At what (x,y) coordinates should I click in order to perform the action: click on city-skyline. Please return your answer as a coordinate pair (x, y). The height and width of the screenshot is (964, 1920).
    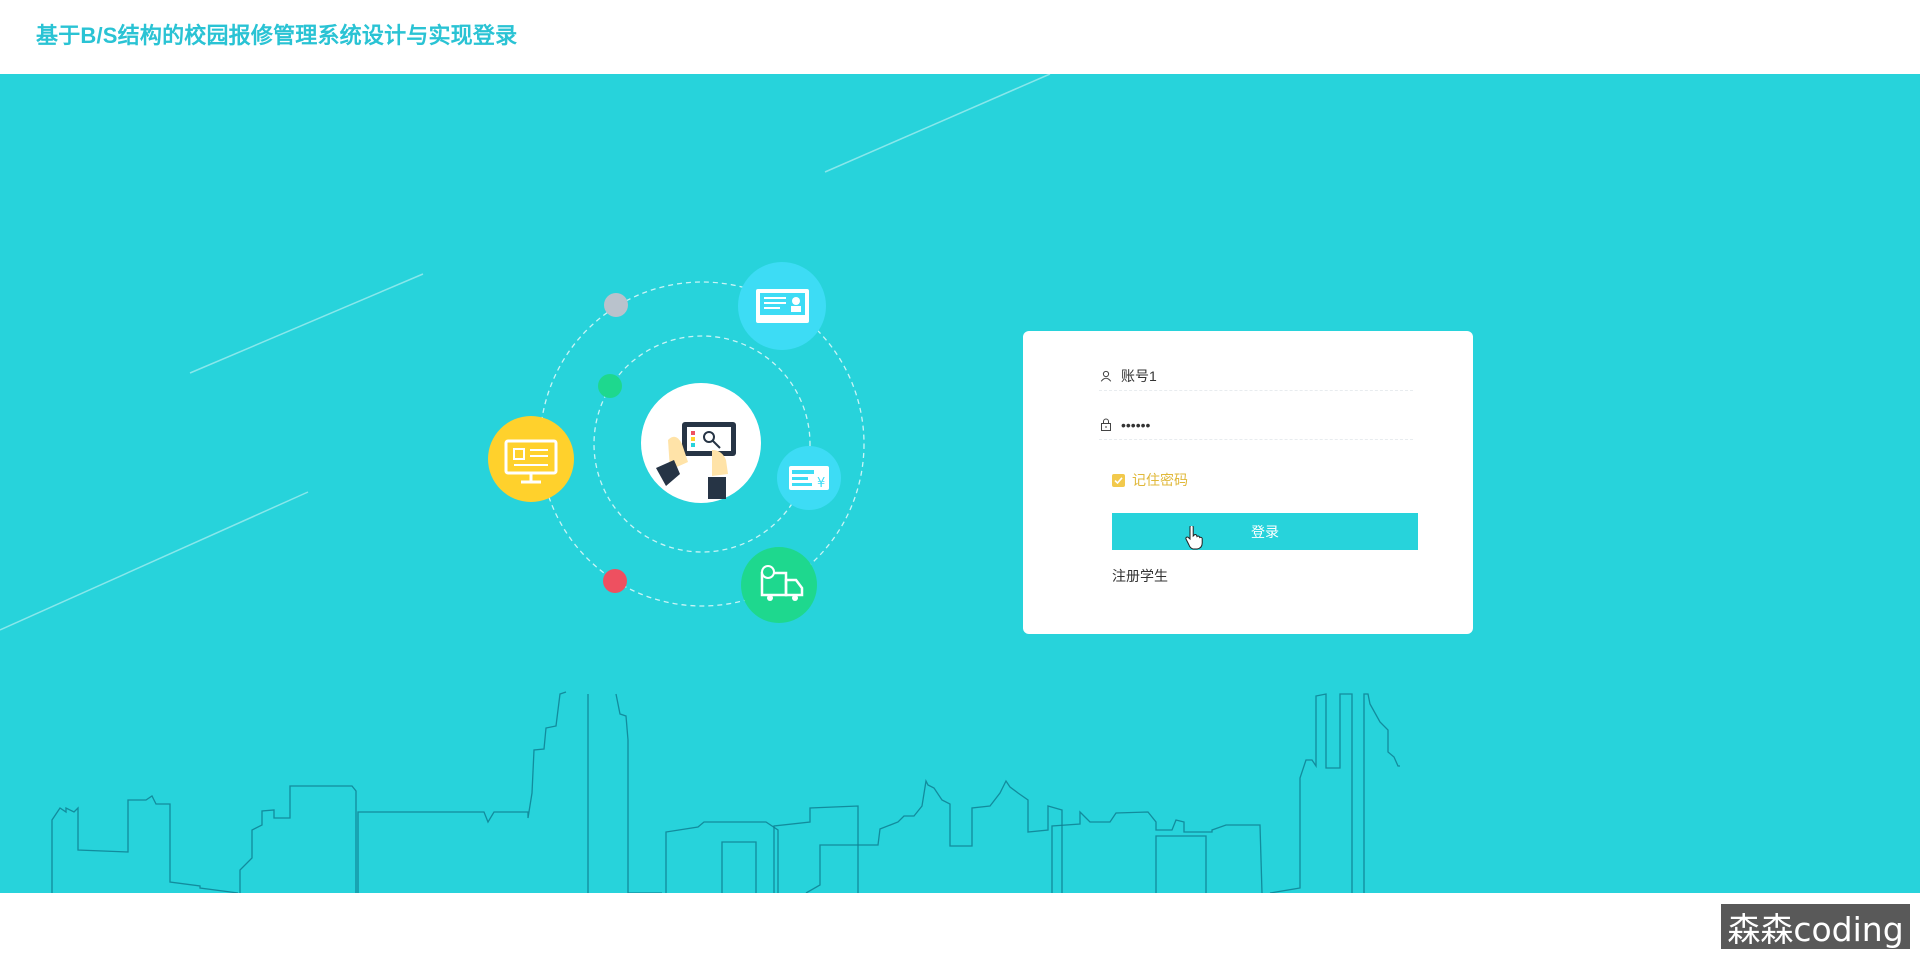
    Looking at the image, I should click on (725, 792).